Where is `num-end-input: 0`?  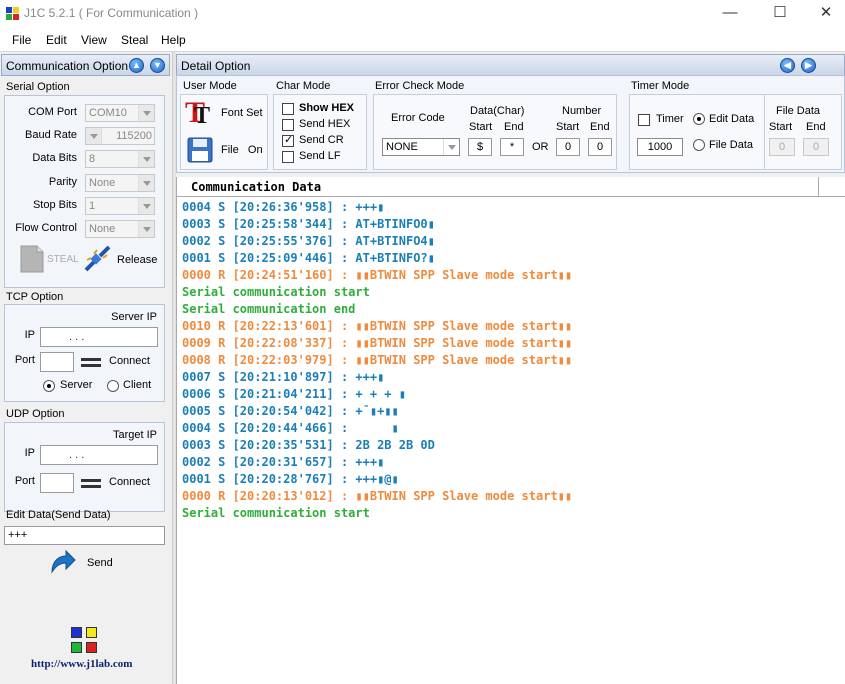
num-end-input: 0 is located at coordinates (600, 147).